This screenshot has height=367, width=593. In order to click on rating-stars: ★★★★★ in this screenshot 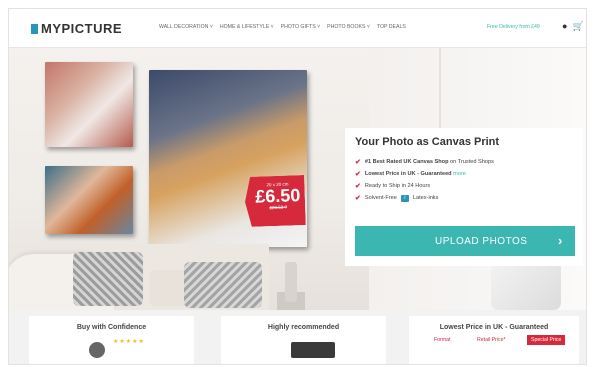, I will do `click(129, 342)`.